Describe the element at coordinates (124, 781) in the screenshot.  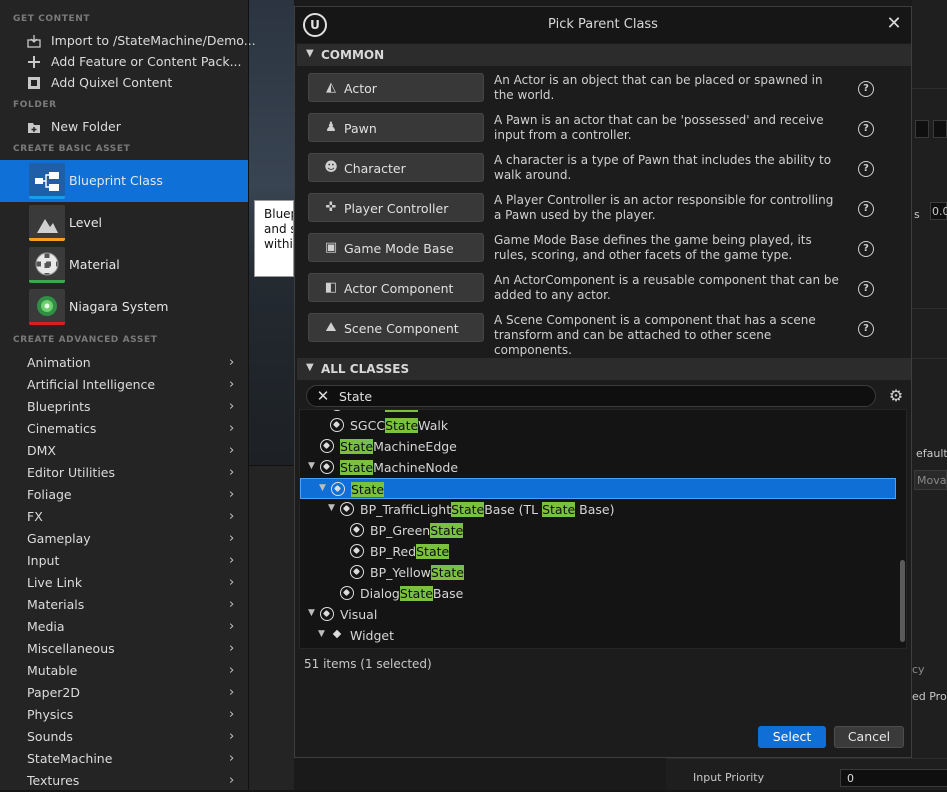
I see `advanced-category-textures: Textures ›` at that location.